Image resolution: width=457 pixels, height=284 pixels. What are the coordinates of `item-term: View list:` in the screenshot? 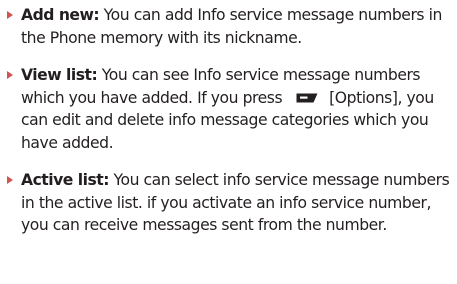 It's located at (59, 75).